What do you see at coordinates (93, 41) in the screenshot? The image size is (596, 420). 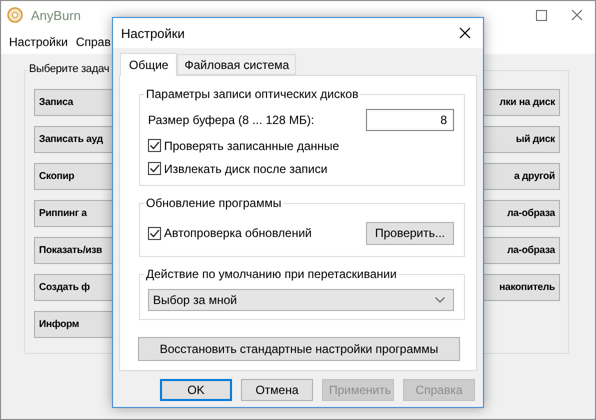 I see `menu-item: Справ` at bounding box center [93, 41].